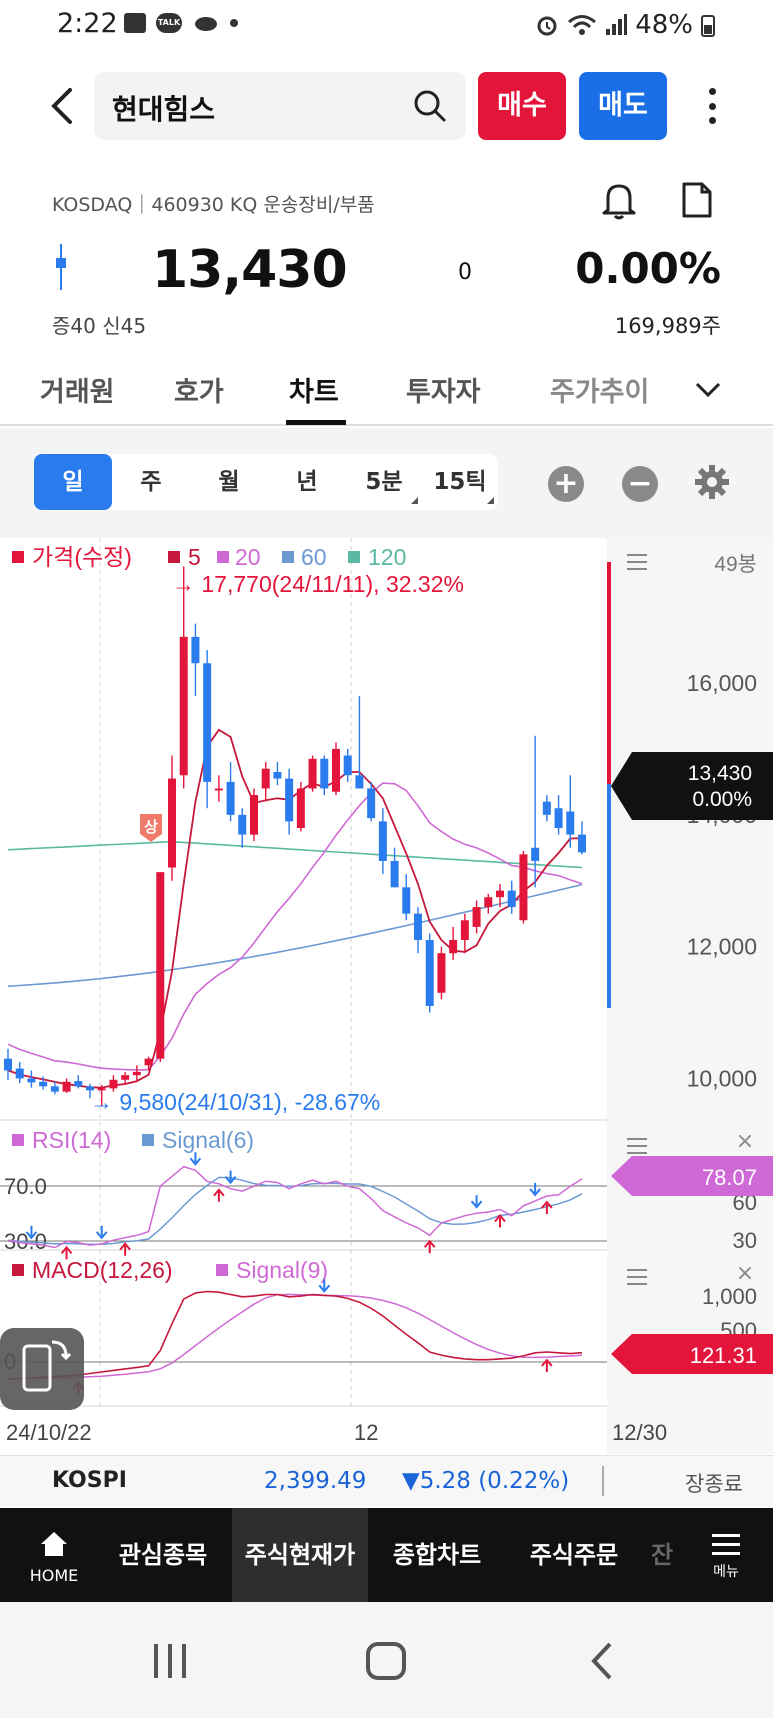  I want to click on legend-ma60-label: 60, so click(314, 557).